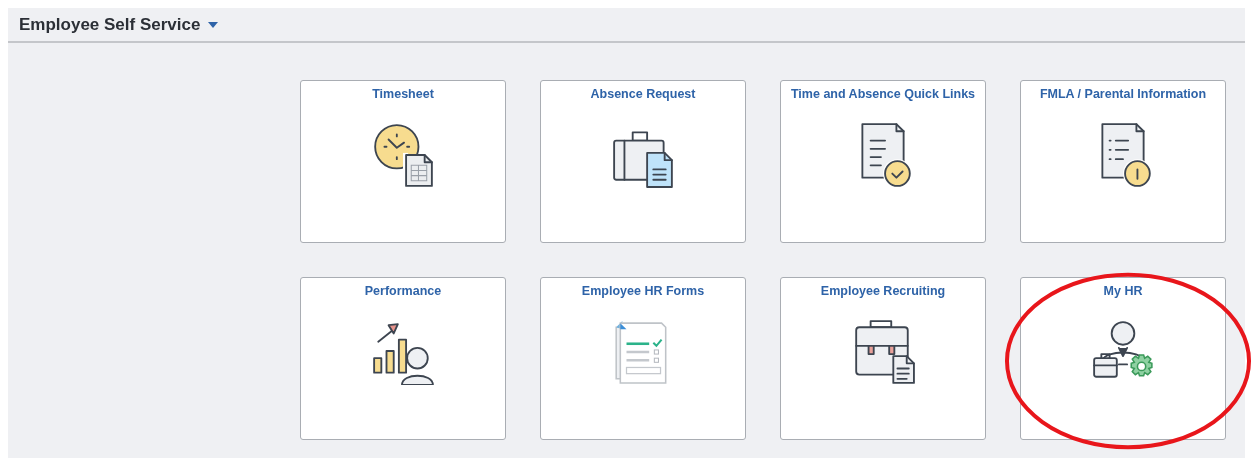 The width and height of the screenshot is (1252, 464). I want to click on caret-icon, so click(213, 24).